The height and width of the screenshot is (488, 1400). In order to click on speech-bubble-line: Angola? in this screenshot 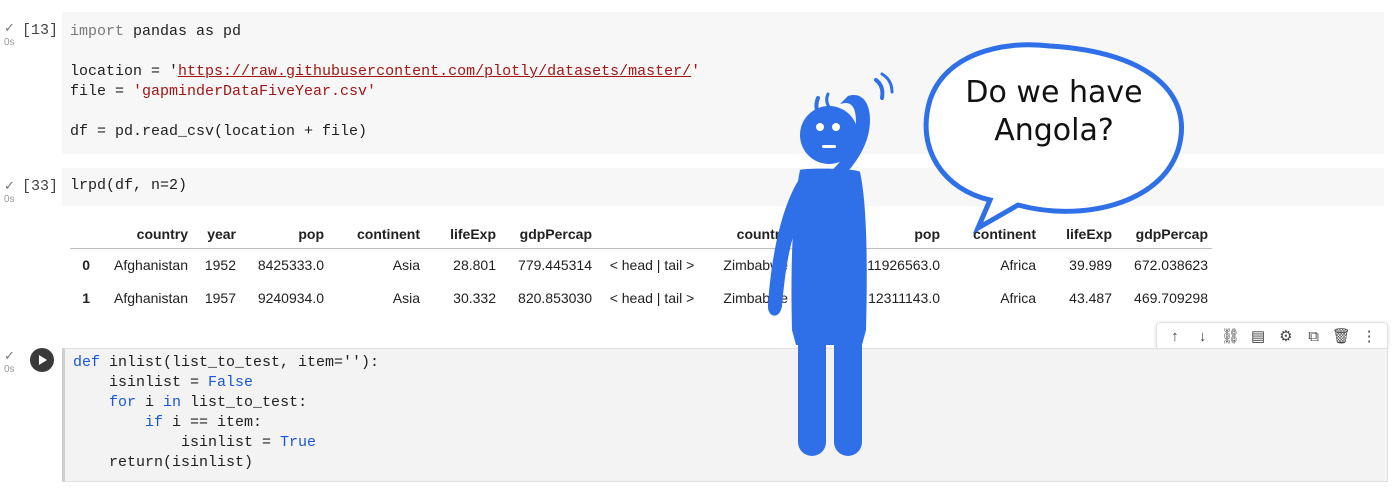, I will do `click(1054, 130)`.